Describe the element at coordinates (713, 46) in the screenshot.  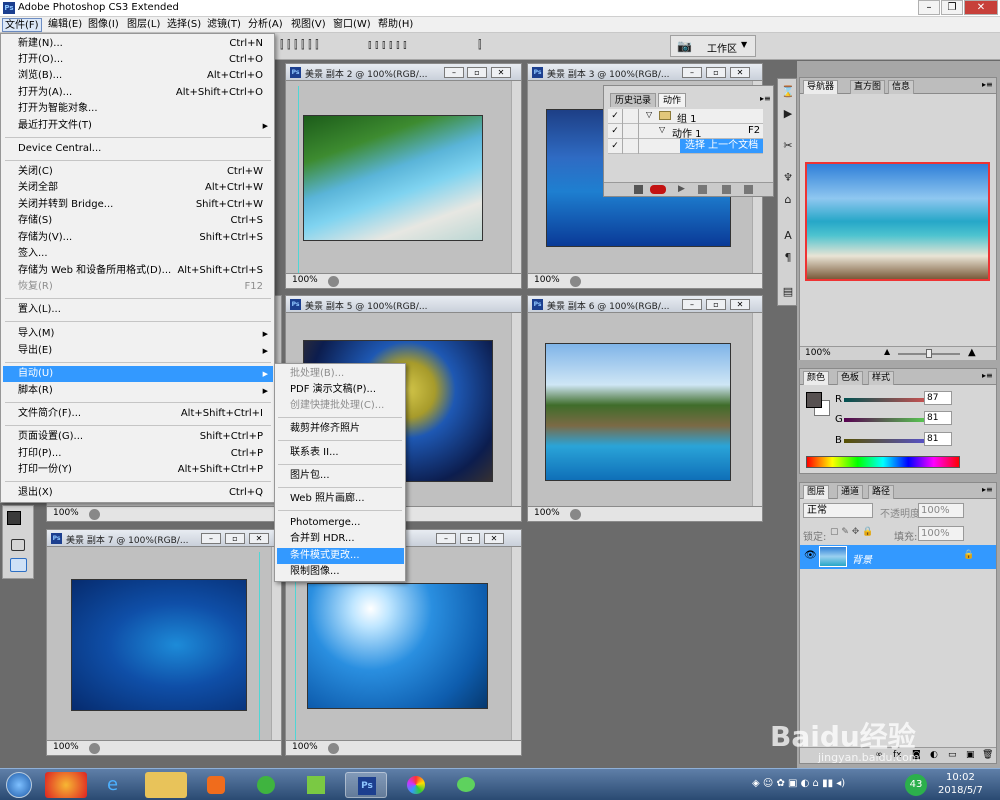
I see `workspace-button: 📷 工作区 ▼` at that location.